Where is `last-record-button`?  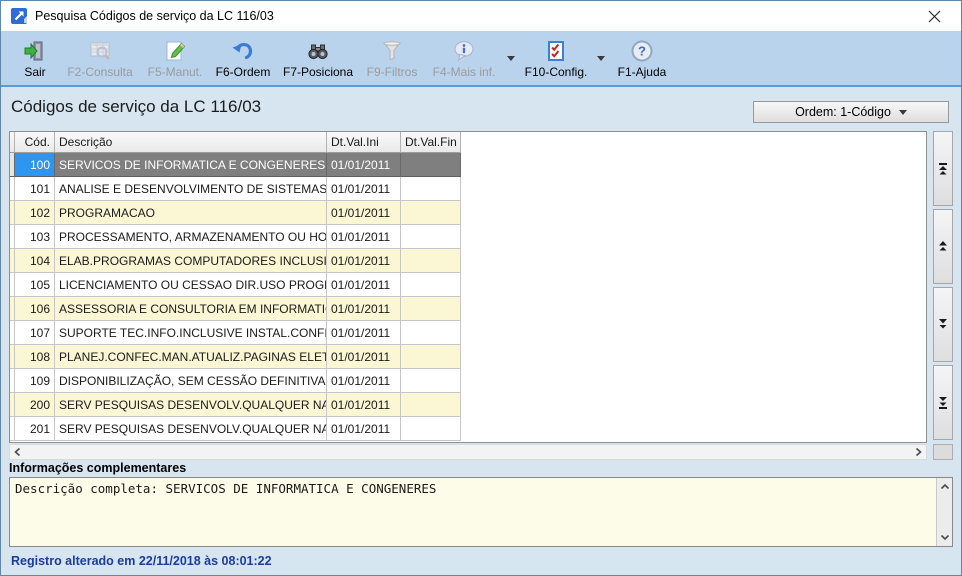 last-record-button is located at coordinates (943, 402).